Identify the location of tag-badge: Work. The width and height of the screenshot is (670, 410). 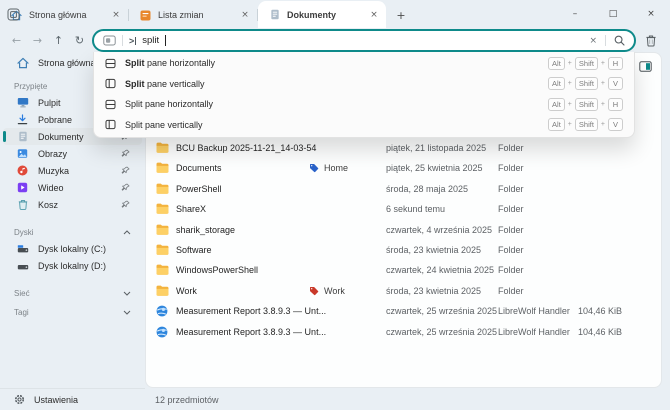
(327, 291).